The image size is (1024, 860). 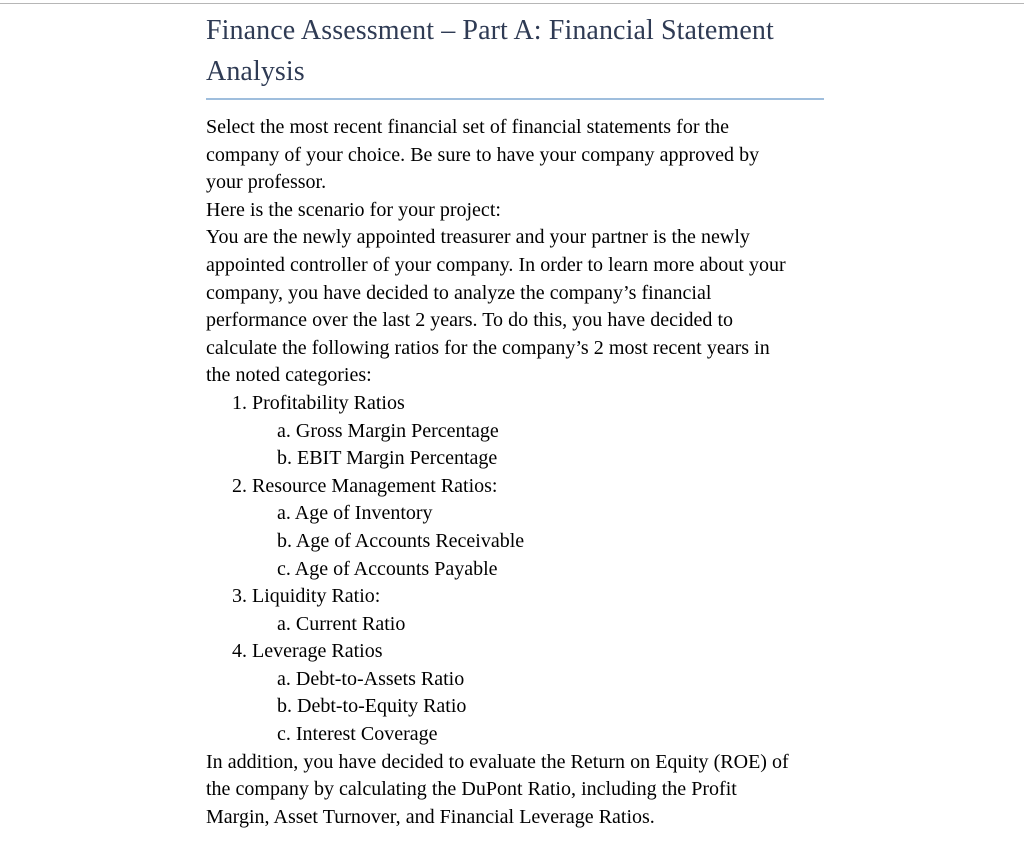 What do you see at coordinates (239, 596) in the screenshot?
I see `list-marker: 3.` at bounding box center [239, 596].